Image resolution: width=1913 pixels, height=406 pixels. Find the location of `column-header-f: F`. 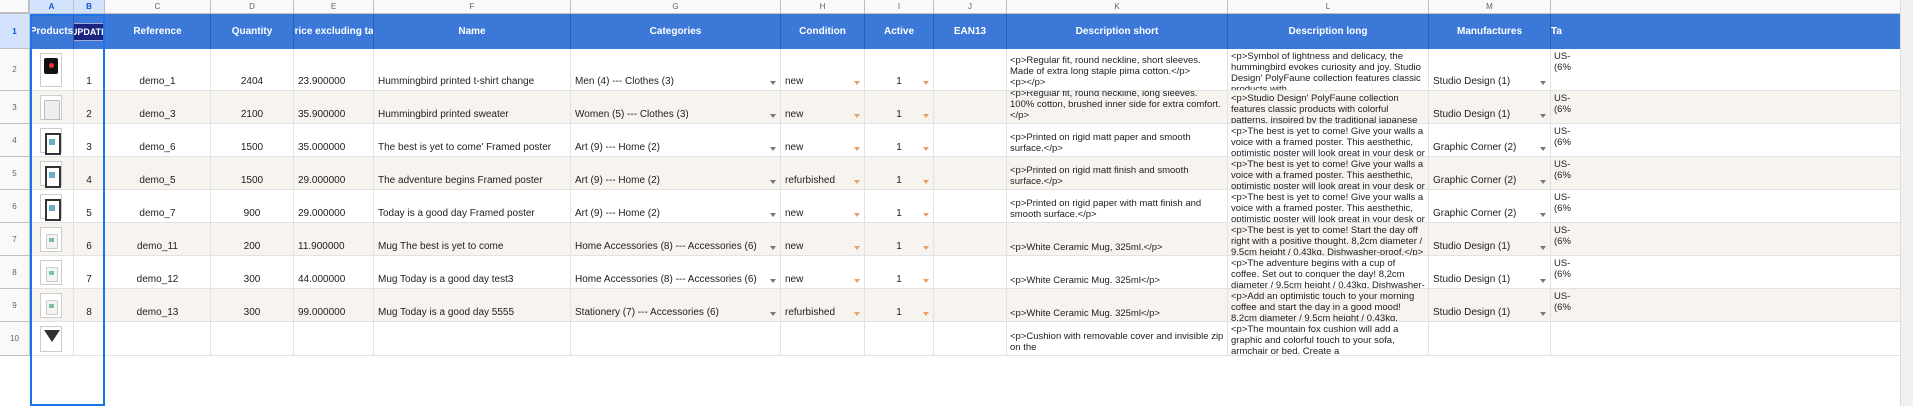

column-header-f: F is located at coordinates (472, 7).